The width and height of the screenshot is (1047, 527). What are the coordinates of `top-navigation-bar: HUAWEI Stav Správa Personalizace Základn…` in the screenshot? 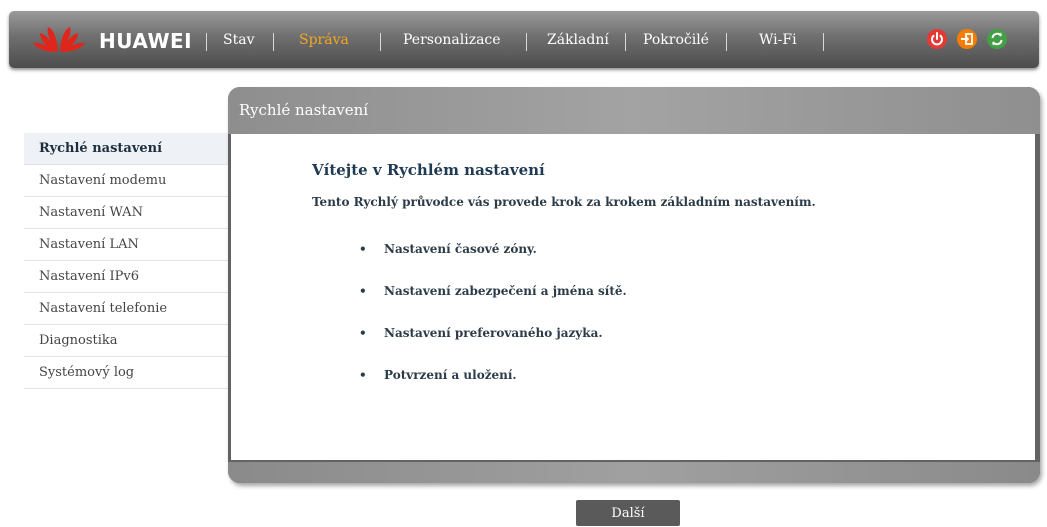 It's located at (524, 39).